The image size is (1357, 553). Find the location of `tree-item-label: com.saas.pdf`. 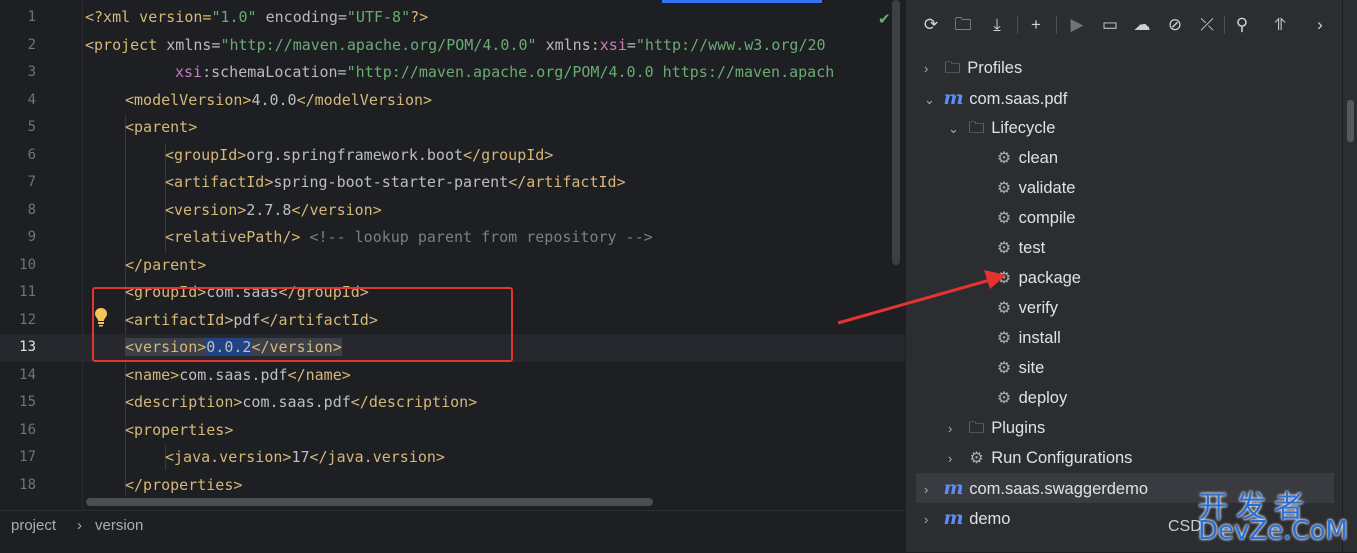

tree-item-label: com.saas.pdf is located at coordinates (1018, 99).